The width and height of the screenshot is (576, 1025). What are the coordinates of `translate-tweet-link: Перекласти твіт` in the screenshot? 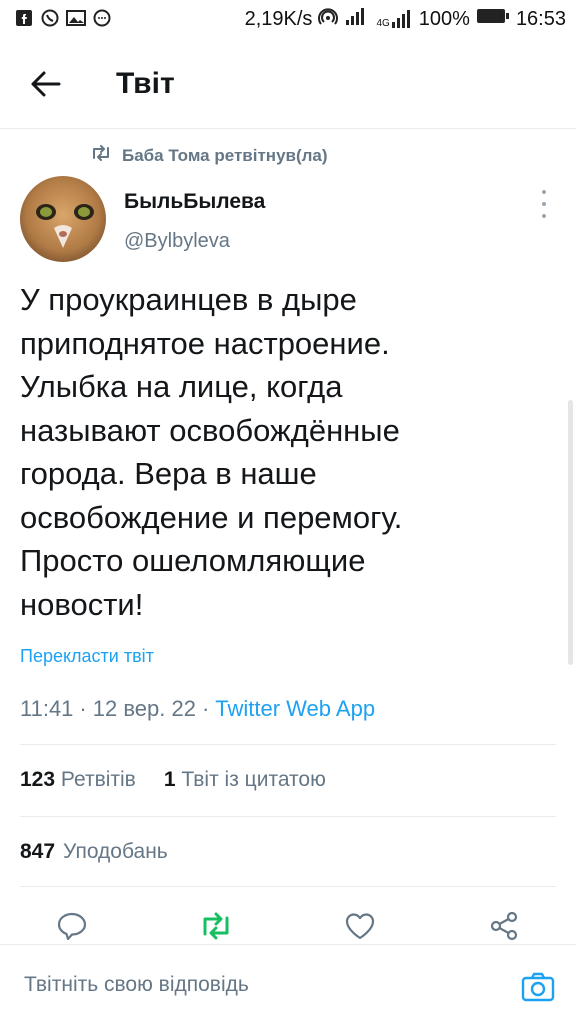 It's located at (87, 656).